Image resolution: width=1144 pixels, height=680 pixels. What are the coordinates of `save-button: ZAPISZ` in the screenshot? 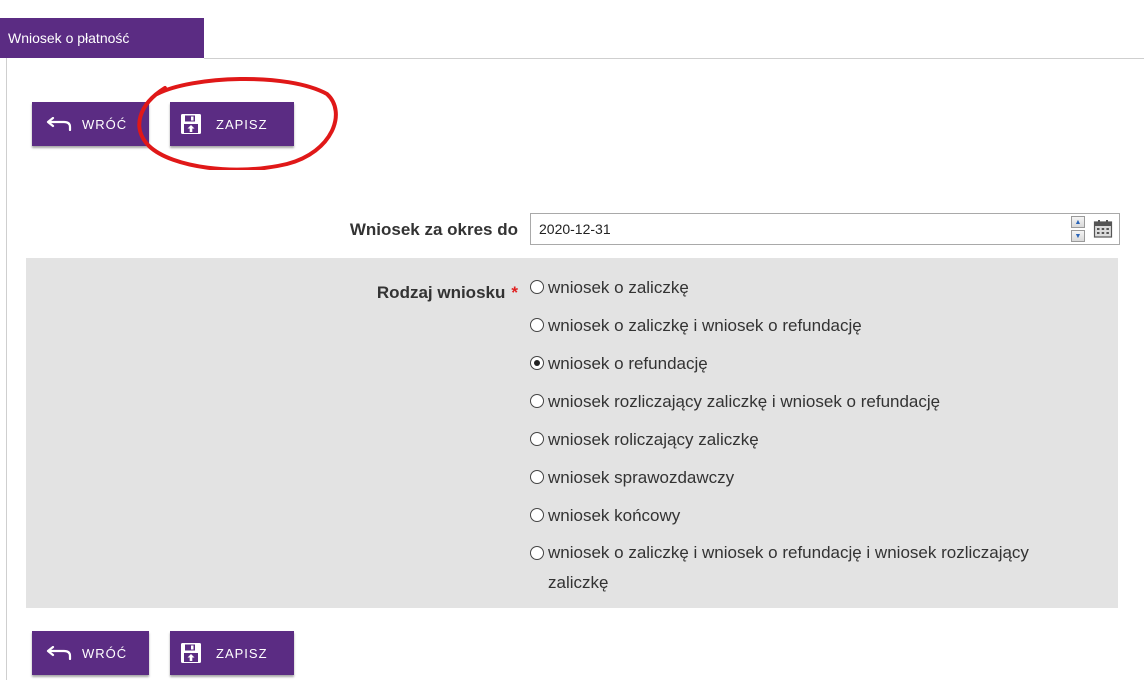 It's located at (232, 124).